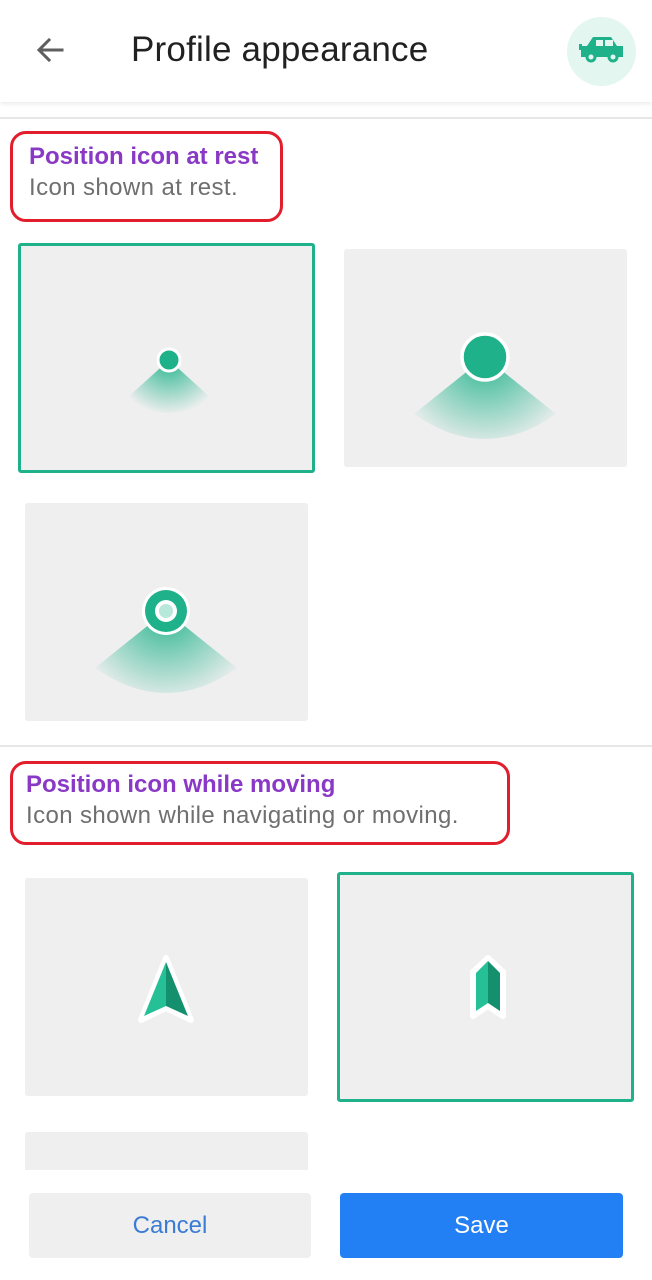 This screenshot has height=1280, width=652. I want to click on top-app-bar: Profile appearance, so click(326, 51).